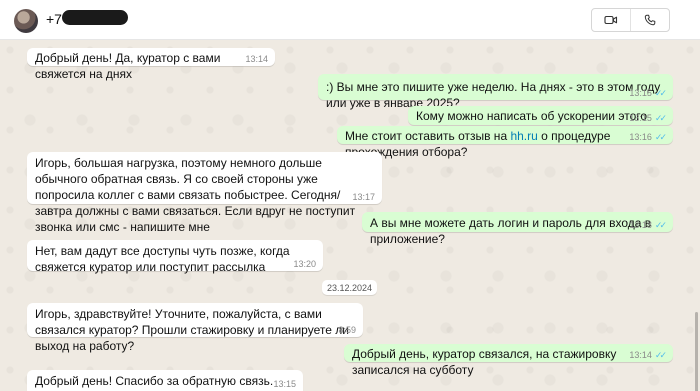 Image resolution: width=700 pixels, height=391 pixels. I want to click on chat-scrollbar, so click(696, 351).